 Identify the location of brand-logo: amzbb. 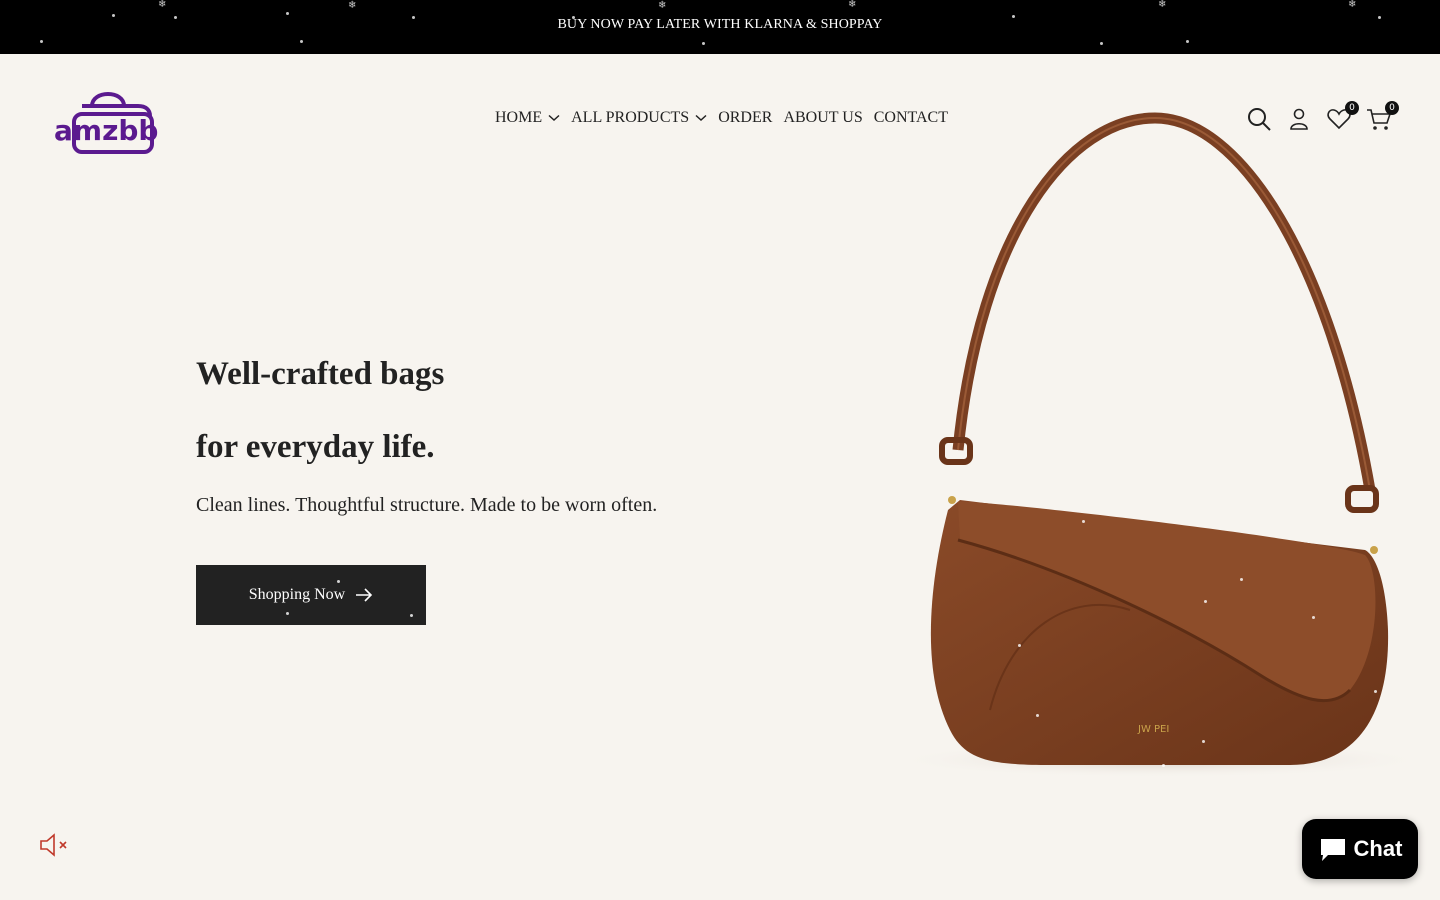
(110, 120).